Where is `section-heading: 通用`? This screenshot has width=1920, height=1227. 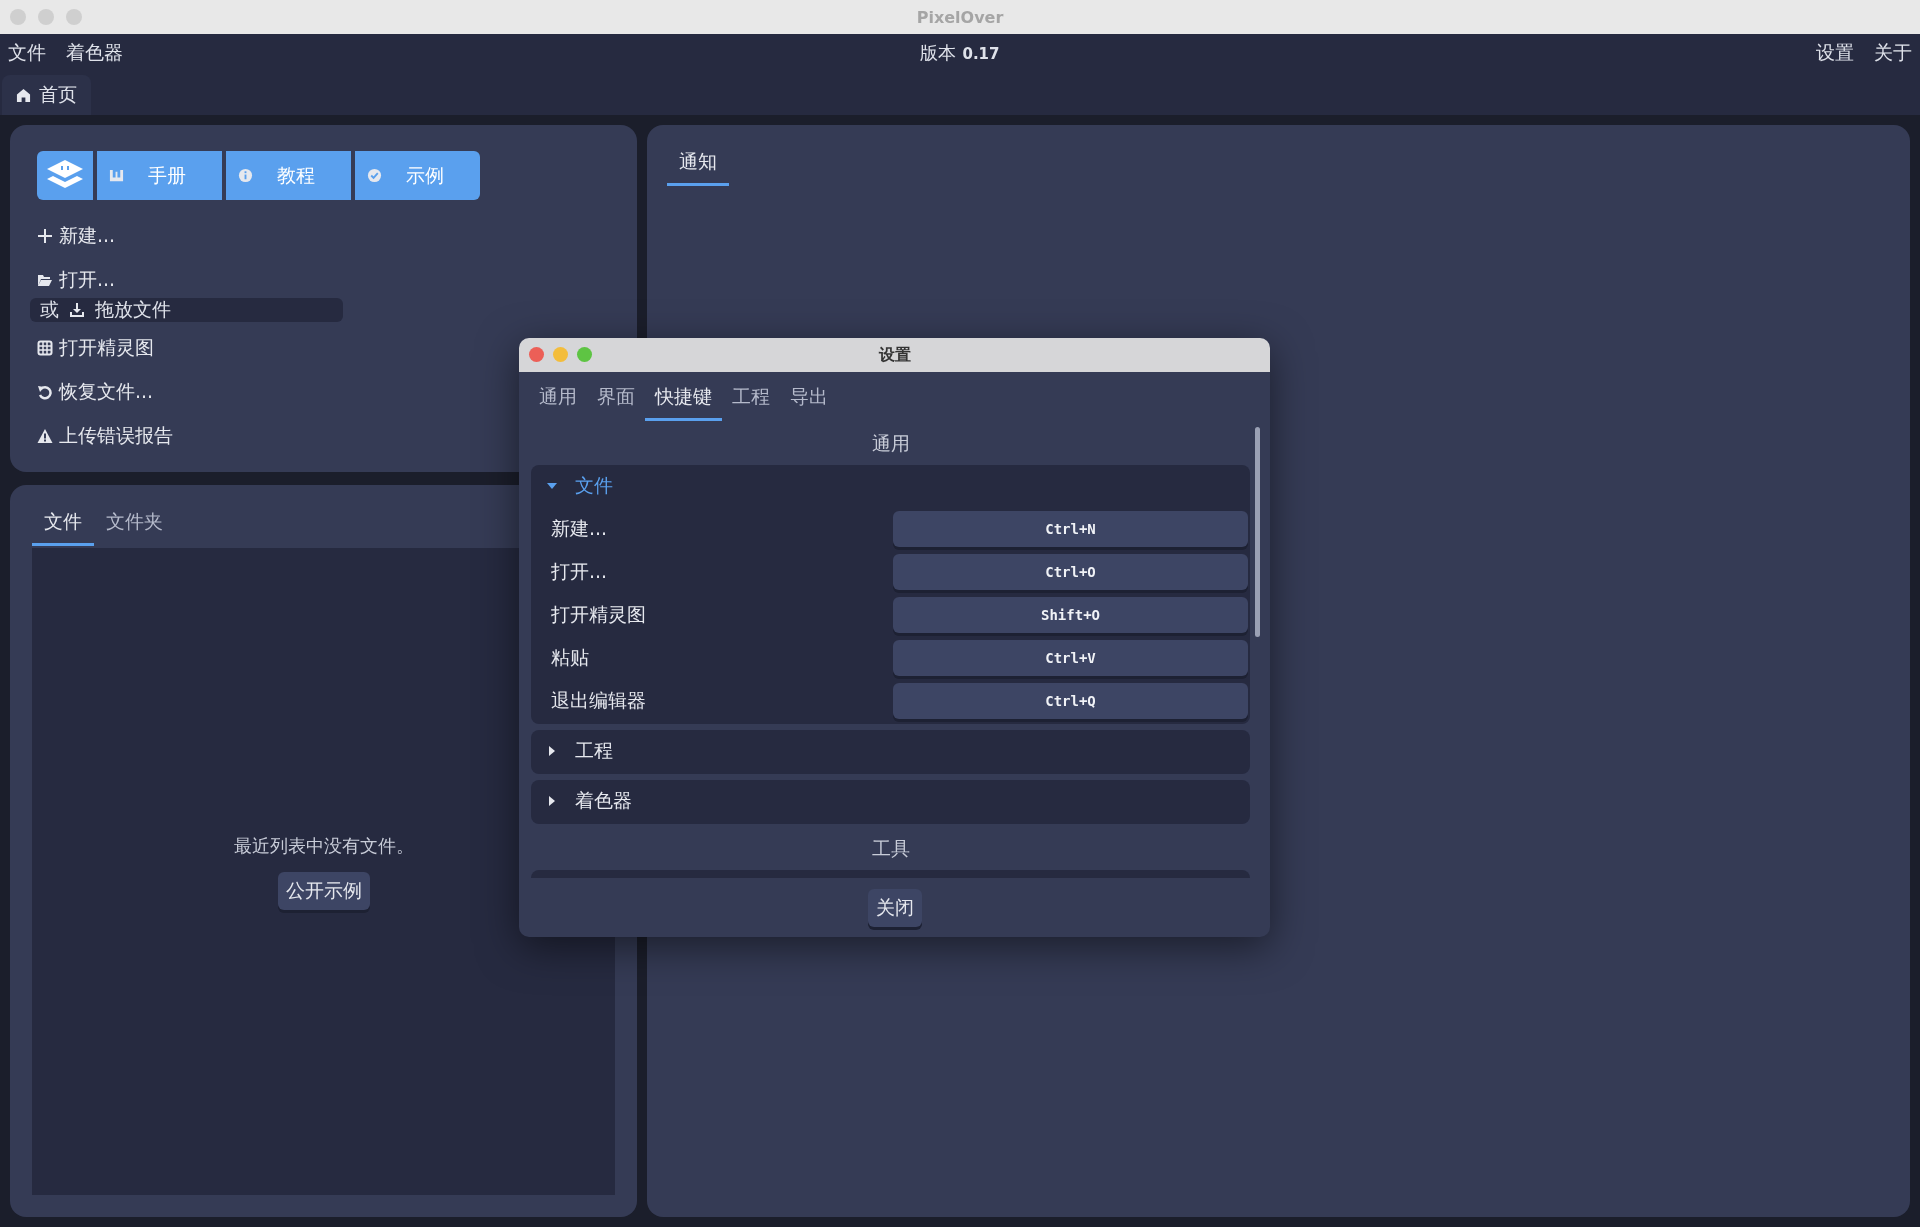
section-heading: 通用 is located at coordinates (890, 443).